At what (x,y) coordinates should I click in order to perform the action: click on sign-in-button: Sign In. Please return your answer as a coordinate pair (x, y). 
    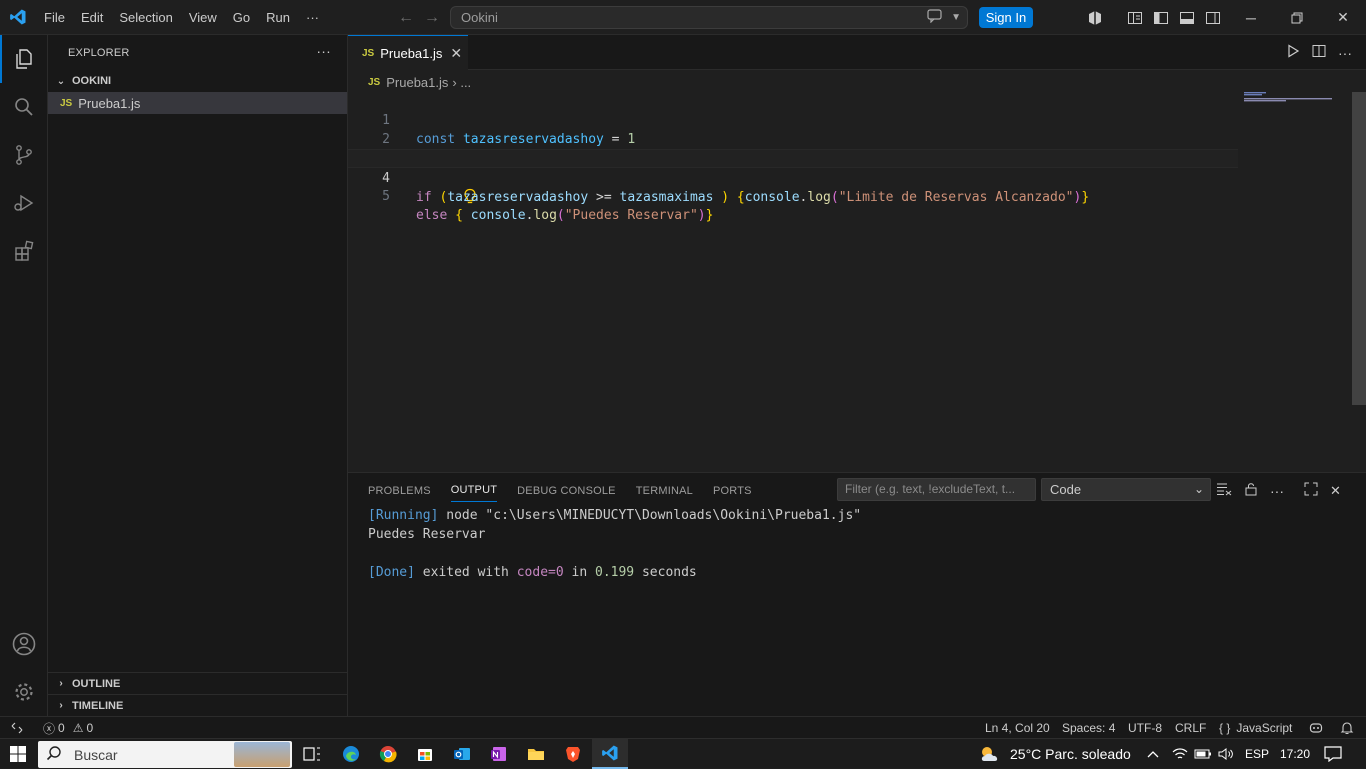
    Looking at the image, I should click on (1006, 17).